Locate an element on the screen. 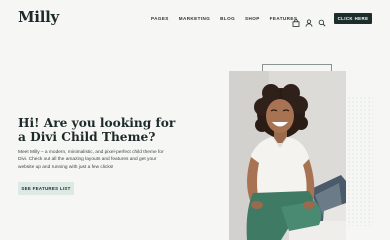  site-logo: Milly is located at coordinates (38, 17).